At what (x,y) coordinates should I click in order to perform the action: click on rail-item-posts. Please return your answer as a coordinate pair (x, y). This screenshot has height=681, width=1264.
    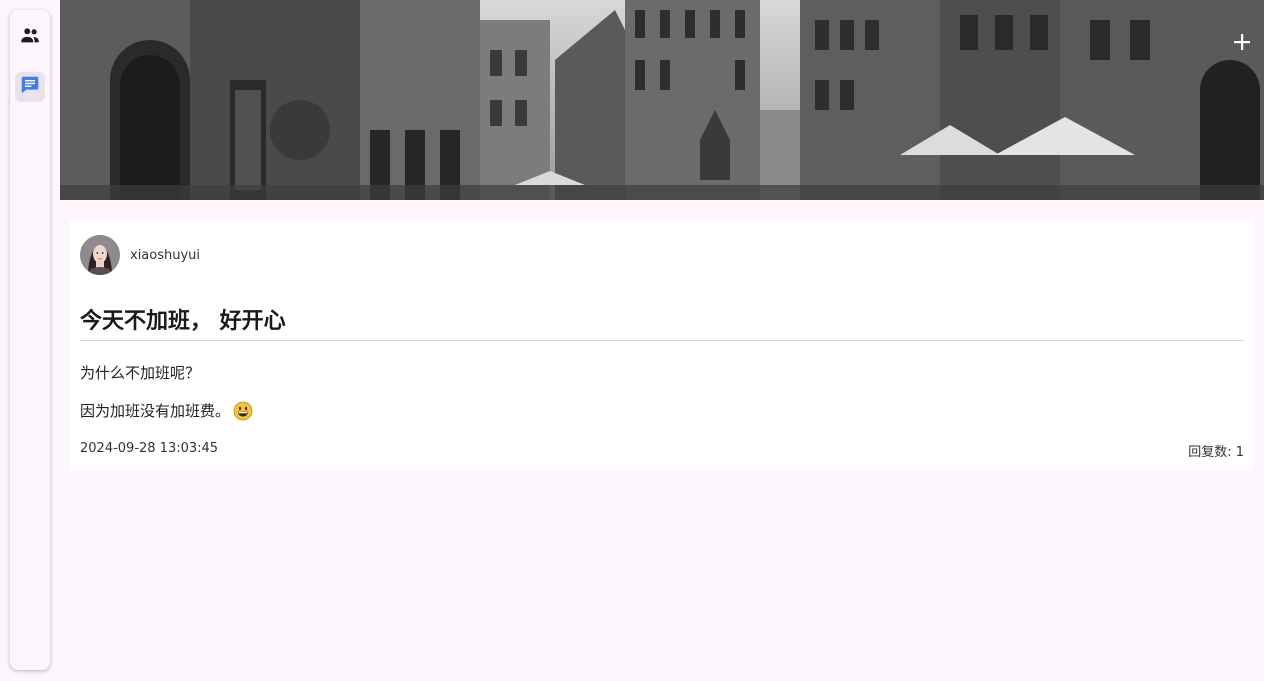
    Looking at the image, I should click on (30, 87).